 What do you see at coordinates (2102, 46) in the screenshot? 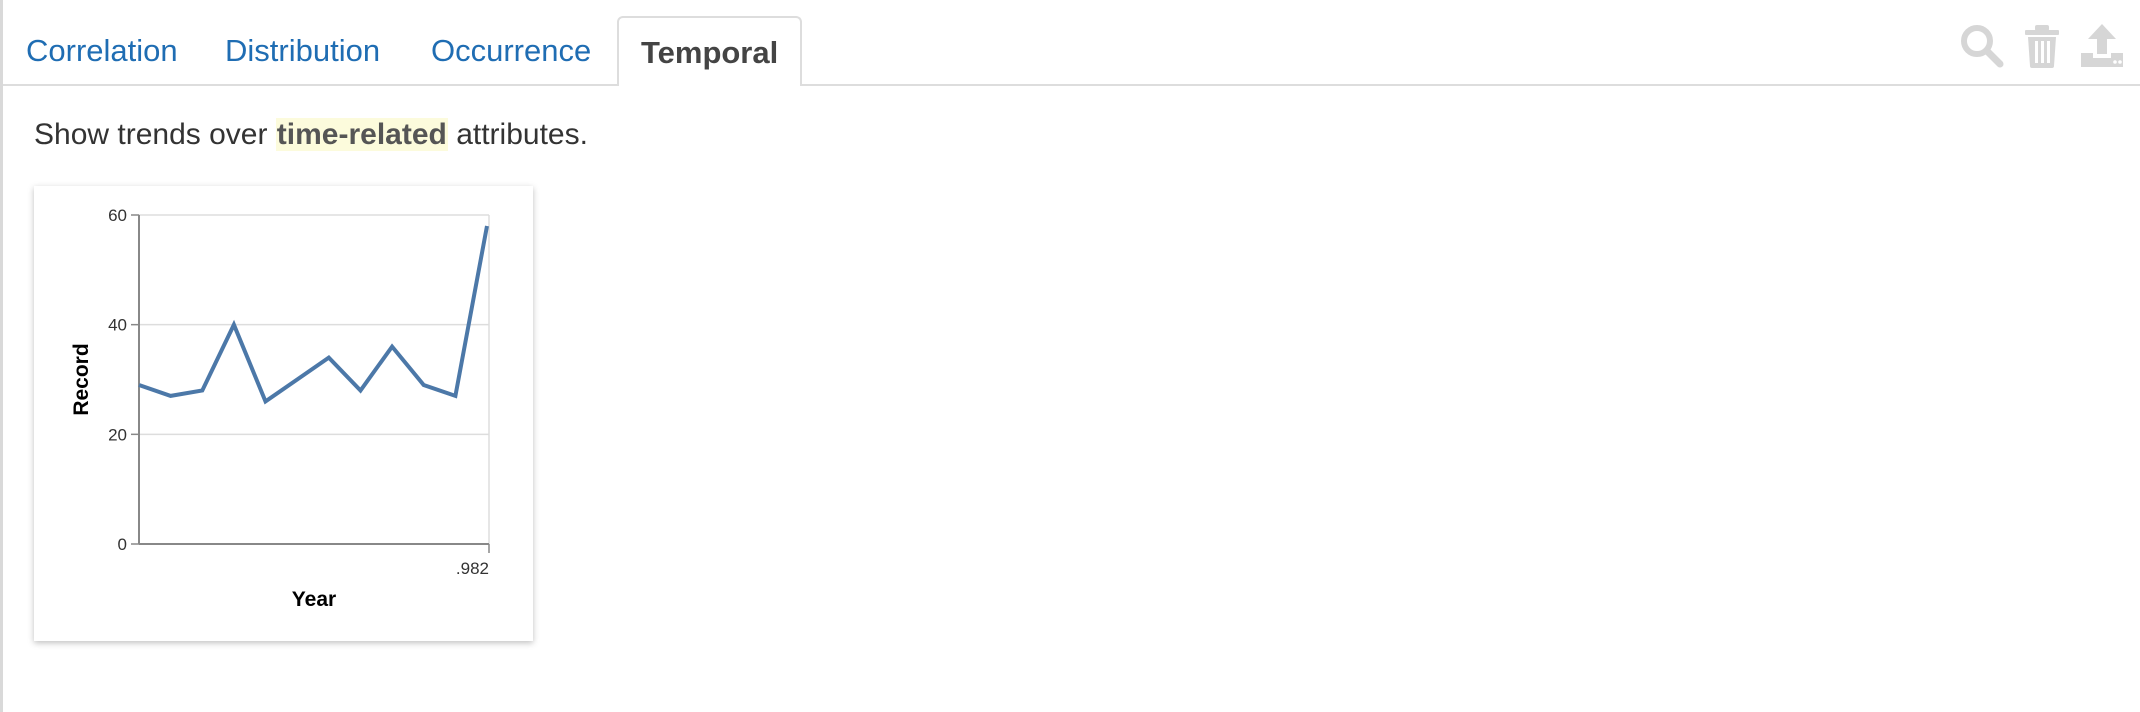
I see `export-icon` at bounding box center [2102, 46].